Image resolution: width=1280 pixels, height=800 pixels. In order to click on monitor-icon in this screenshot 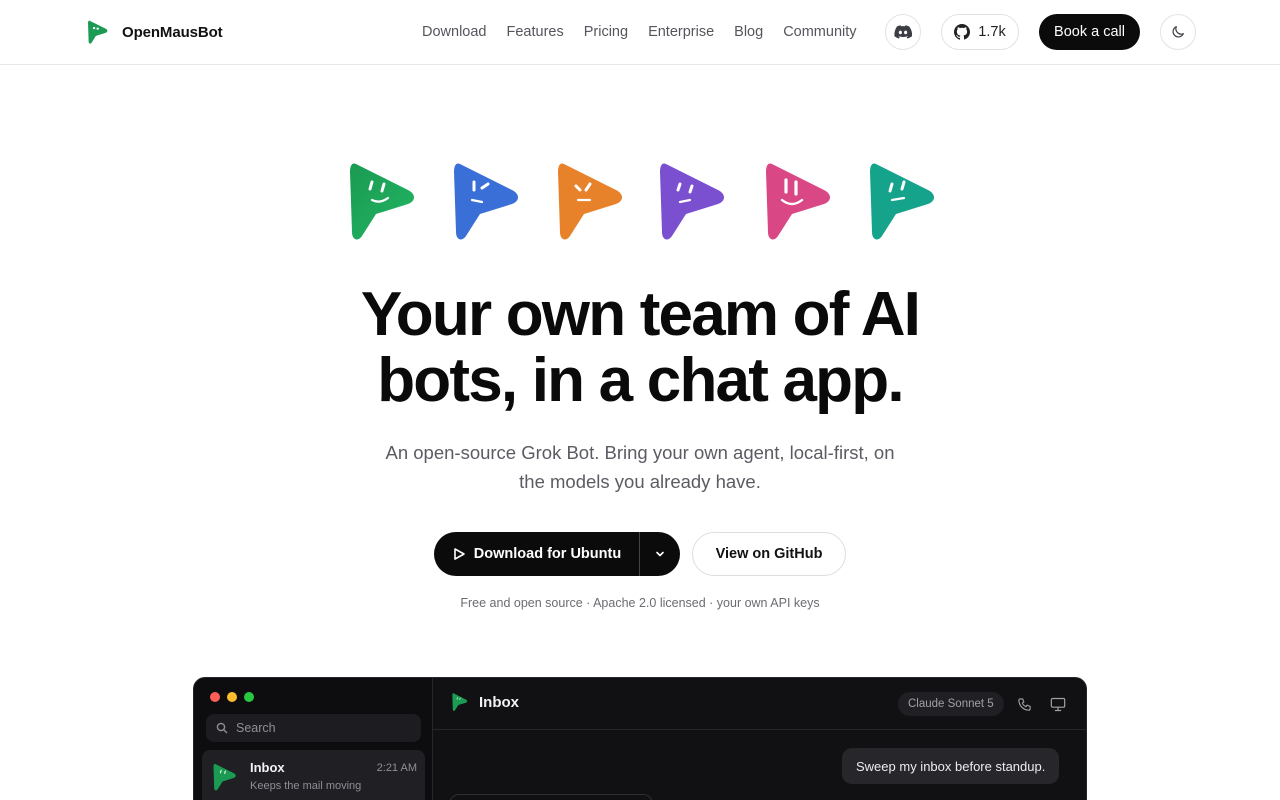, I will do `click(1058, 704)`.